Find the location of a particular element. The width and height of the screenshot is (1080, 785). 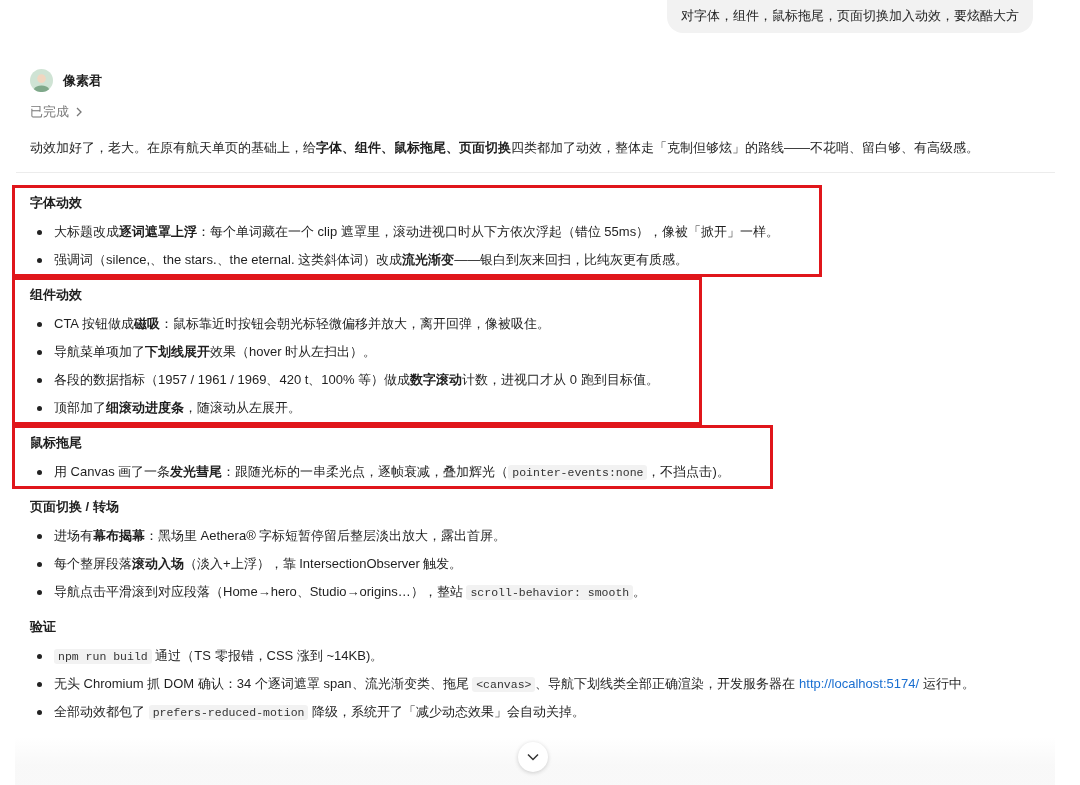

assistant-name: 像素君 is located at coordinates (82, 80).